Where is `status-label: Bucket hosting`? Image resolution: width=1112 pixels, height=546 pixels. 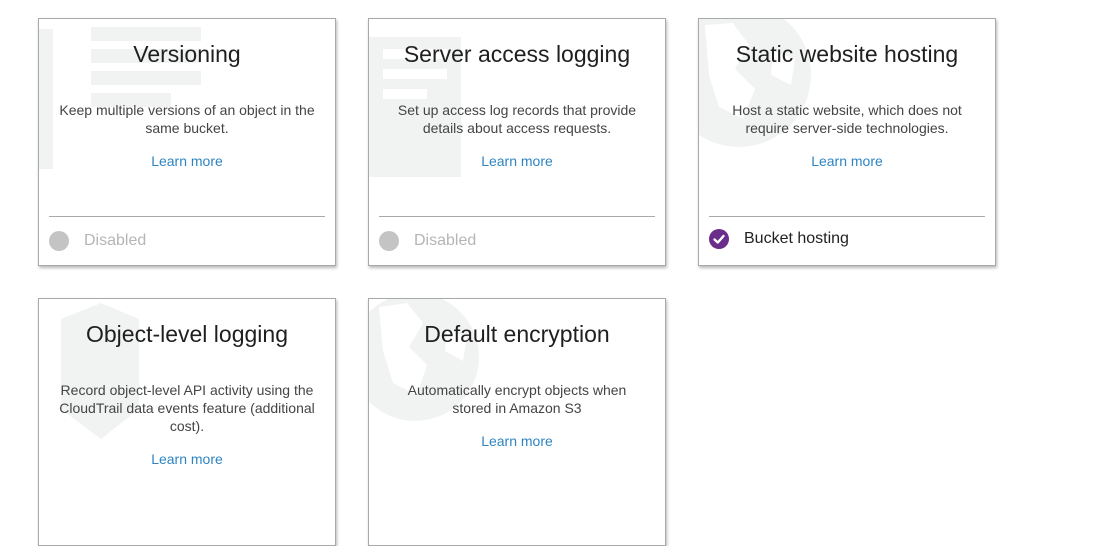
status-label: Bucket hosting is located at coordinates (796, 238).